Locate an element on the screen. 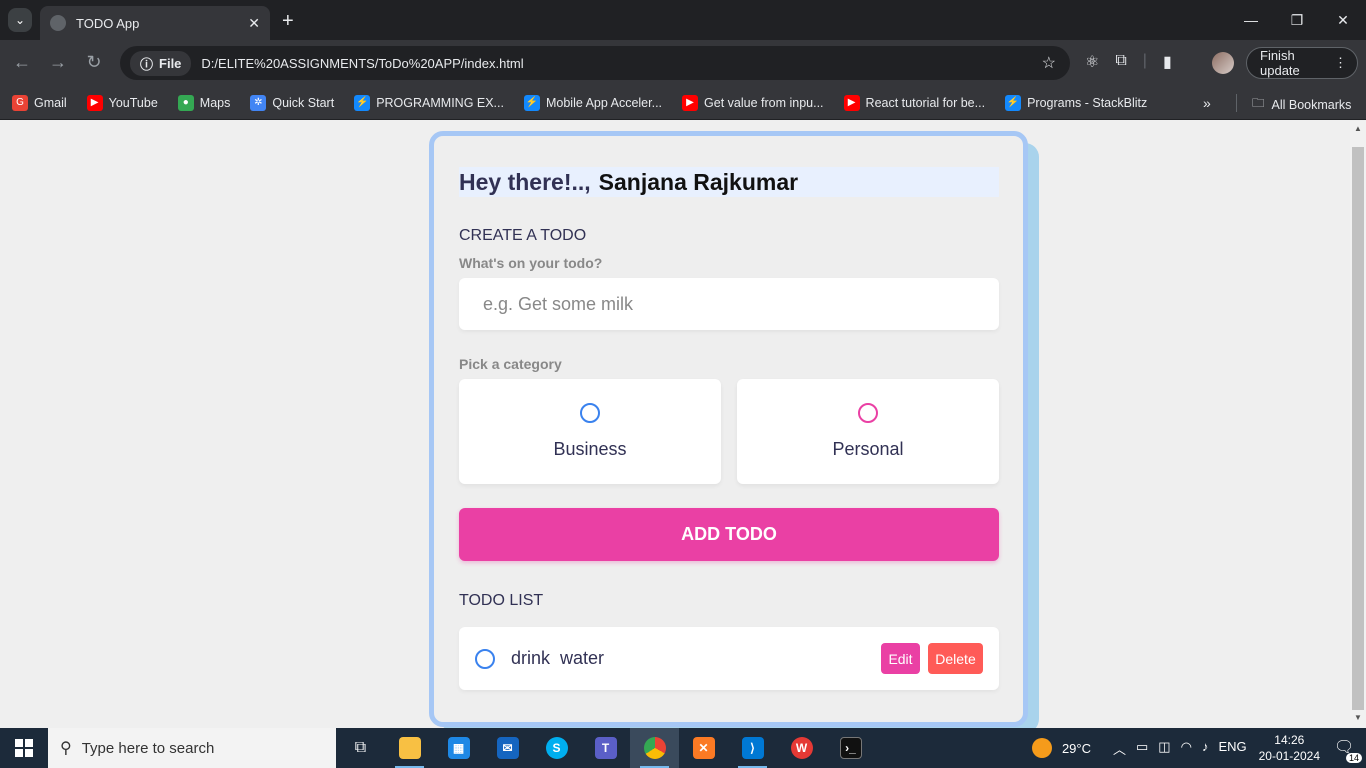 Image resolution: width=1366 pixels, height=768 pixels. microsoft-store-icon: ▦ is located at coordinates (458, 748).